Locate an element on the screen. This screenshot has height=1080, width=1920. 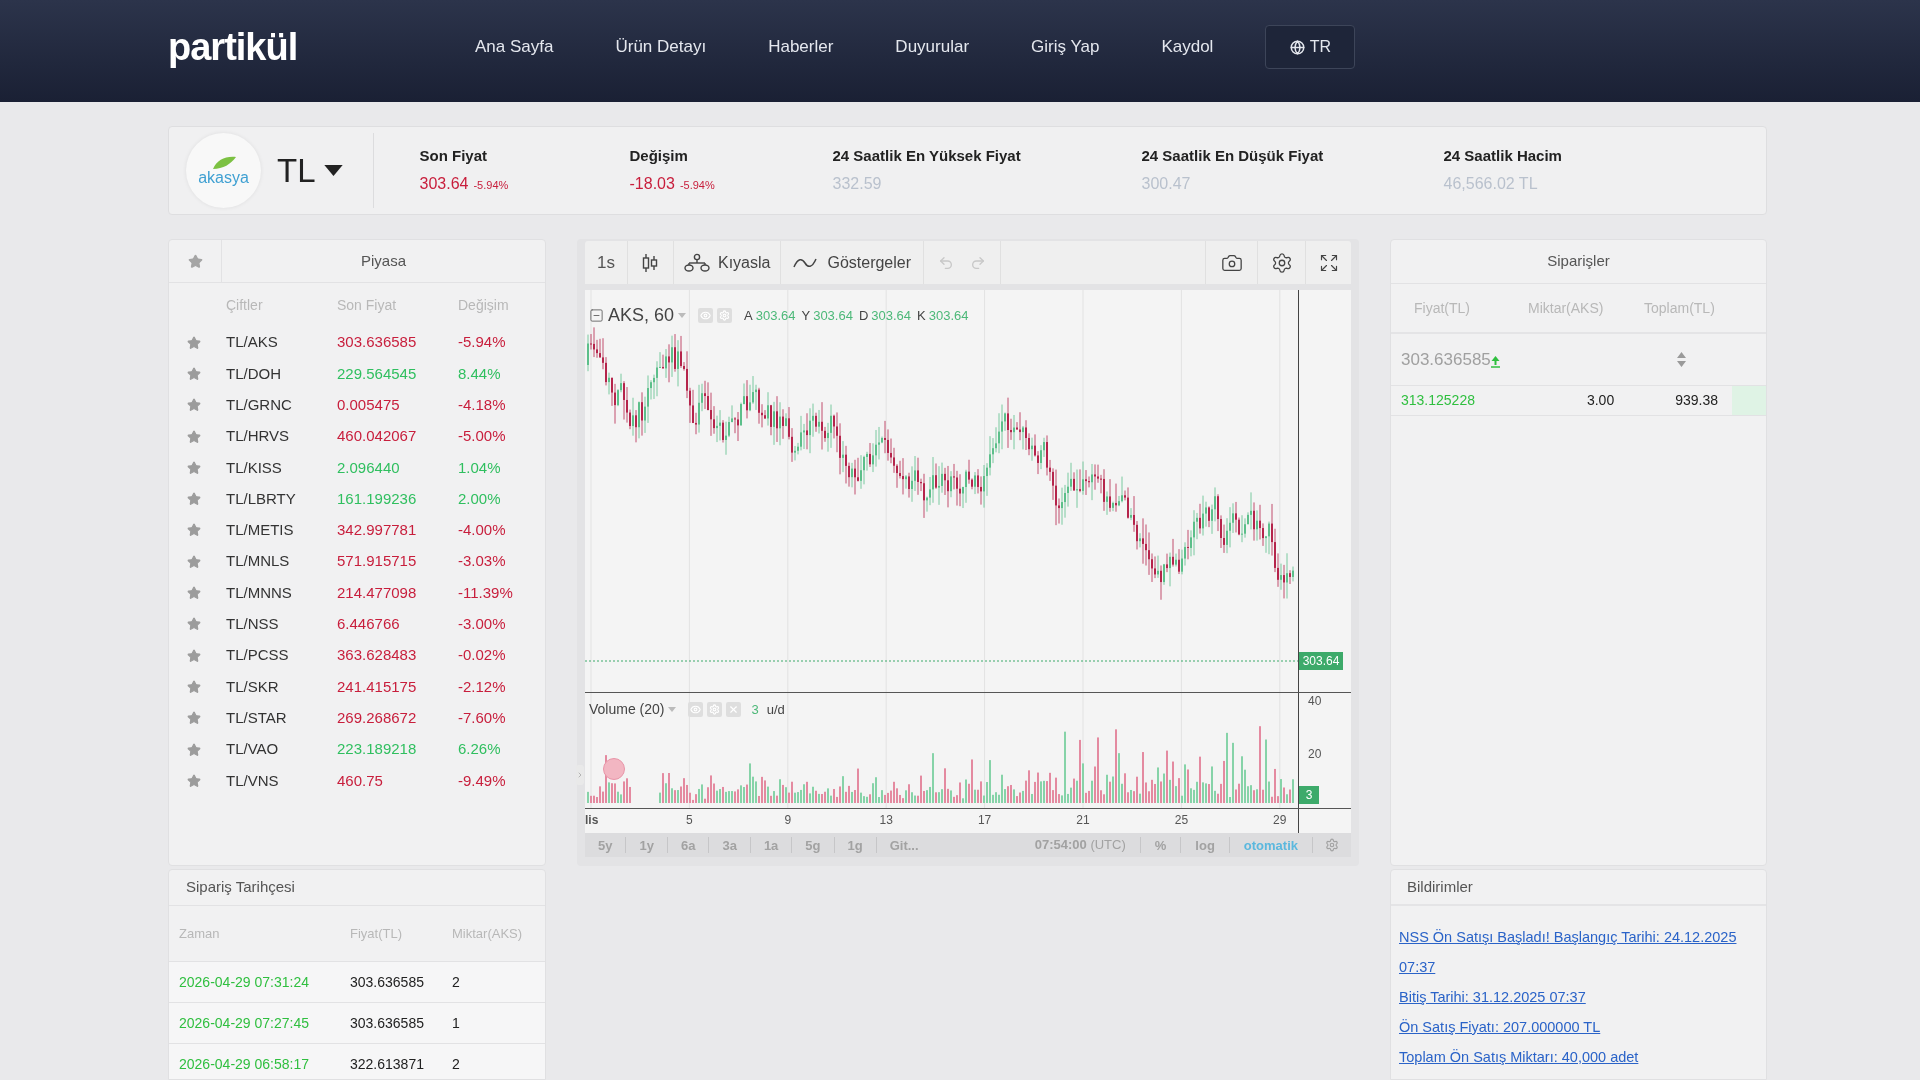
trade-time: 2026-04-29 06:58:17 is located at coordinates (244, 1064).